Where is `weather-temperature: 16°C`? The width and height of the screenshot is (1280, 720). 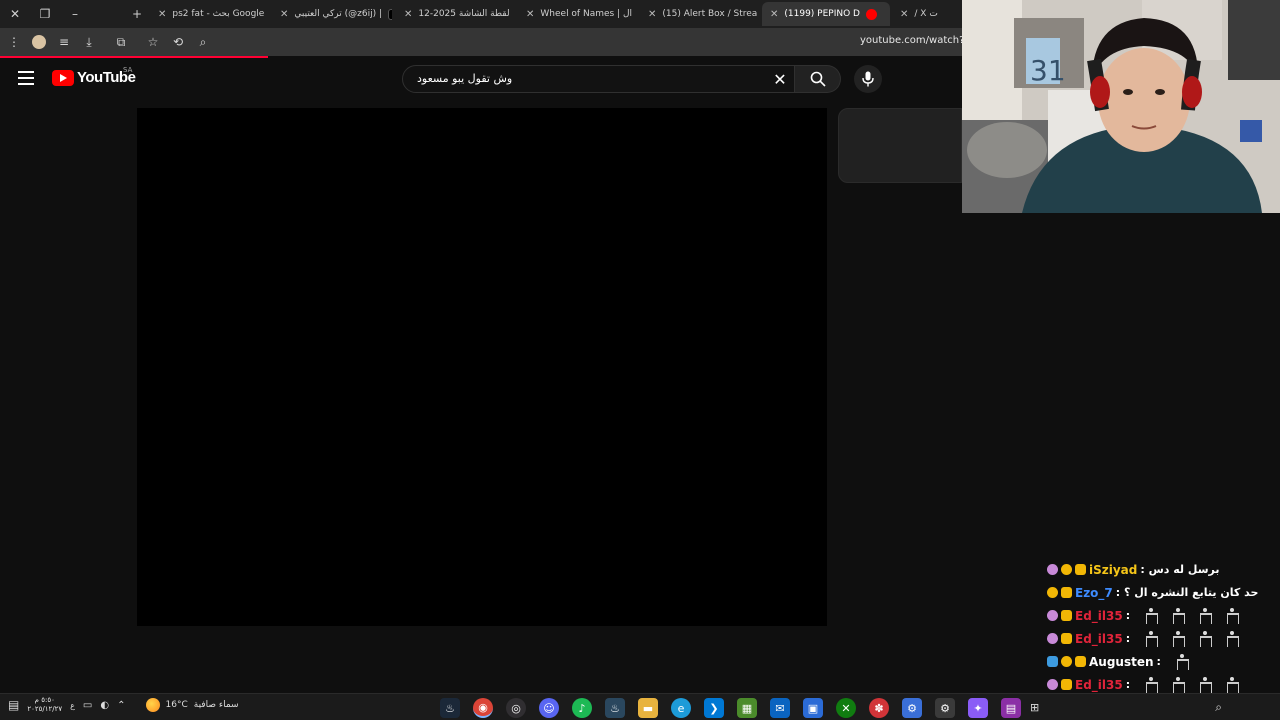 weather-temperature: 16°C is located at coordinates (176, 705).